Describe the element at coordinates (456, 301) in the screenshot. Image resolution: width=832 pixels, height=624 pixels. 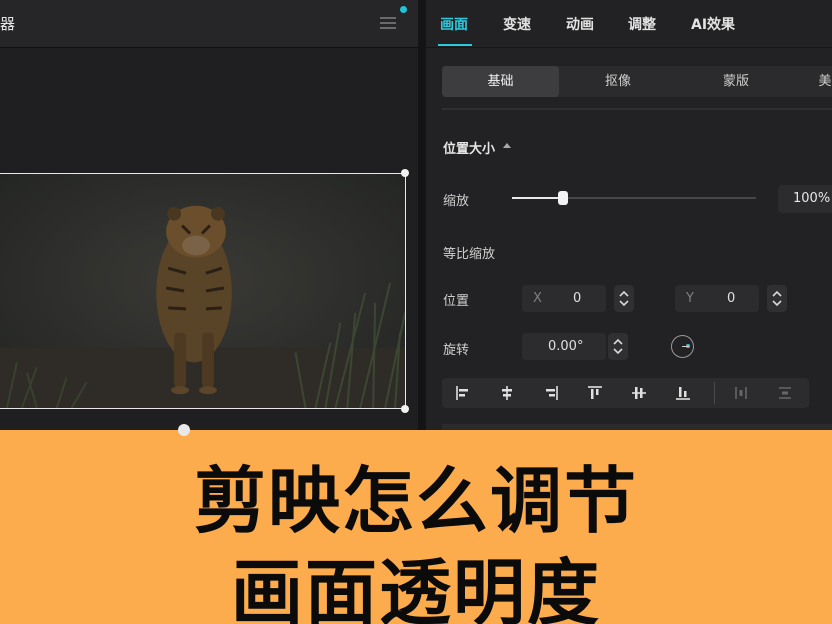
I see `position-label: 位置` at that location.